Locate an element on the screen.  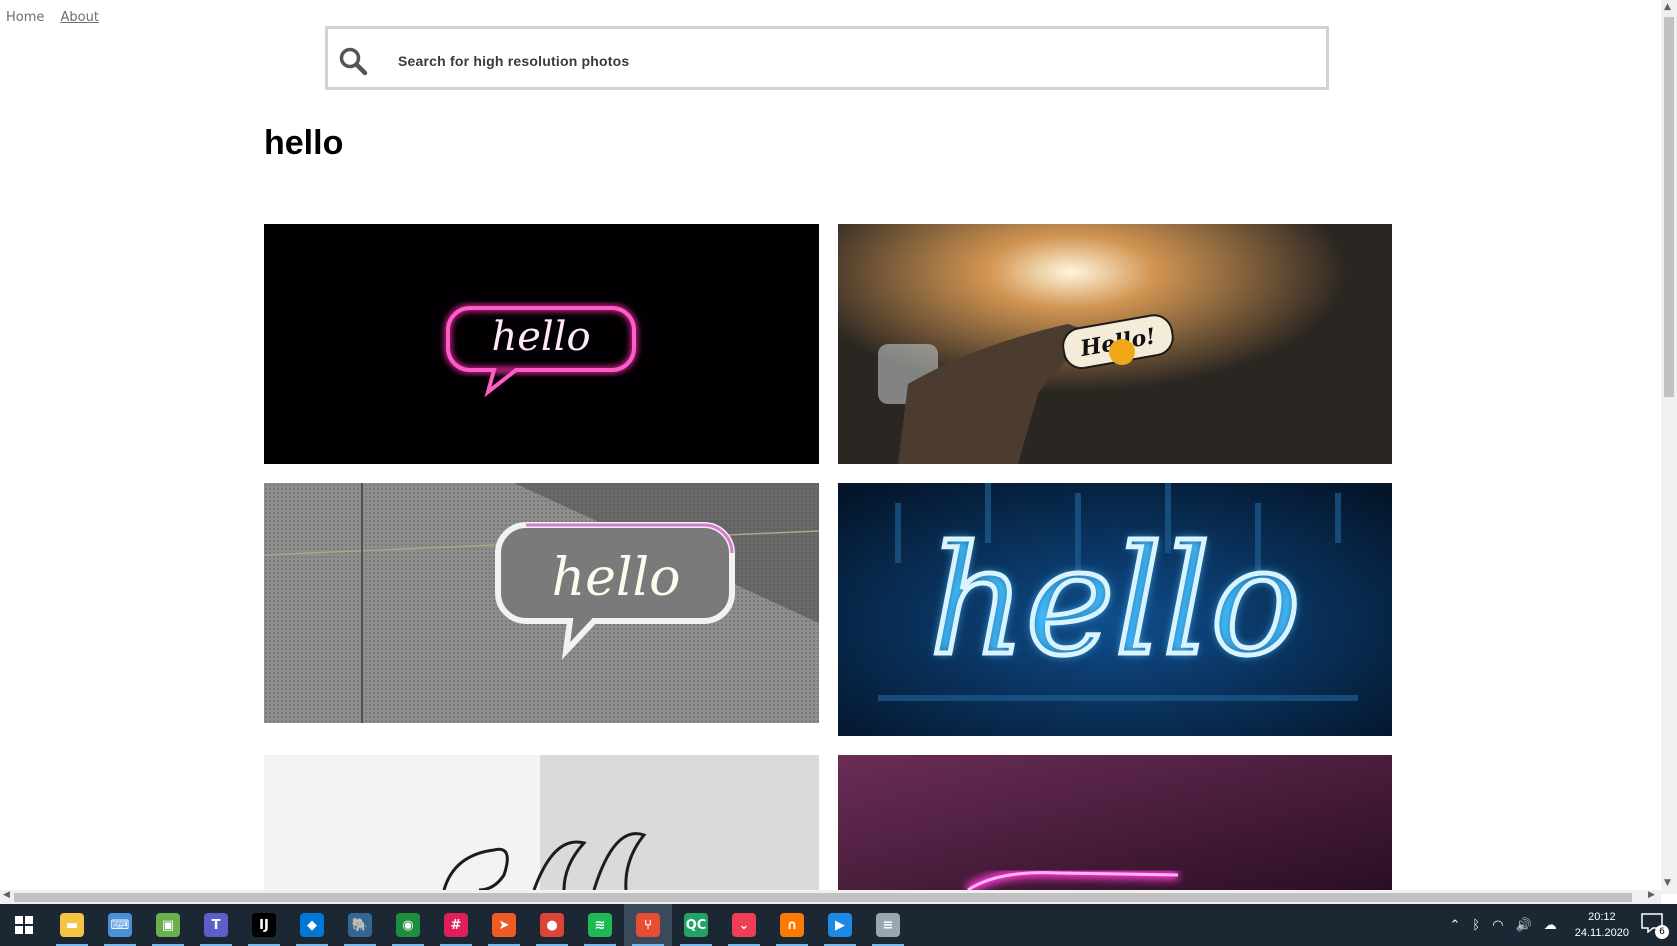
scroll-up-icon: ▲ is located at coordinates (1667, 7).